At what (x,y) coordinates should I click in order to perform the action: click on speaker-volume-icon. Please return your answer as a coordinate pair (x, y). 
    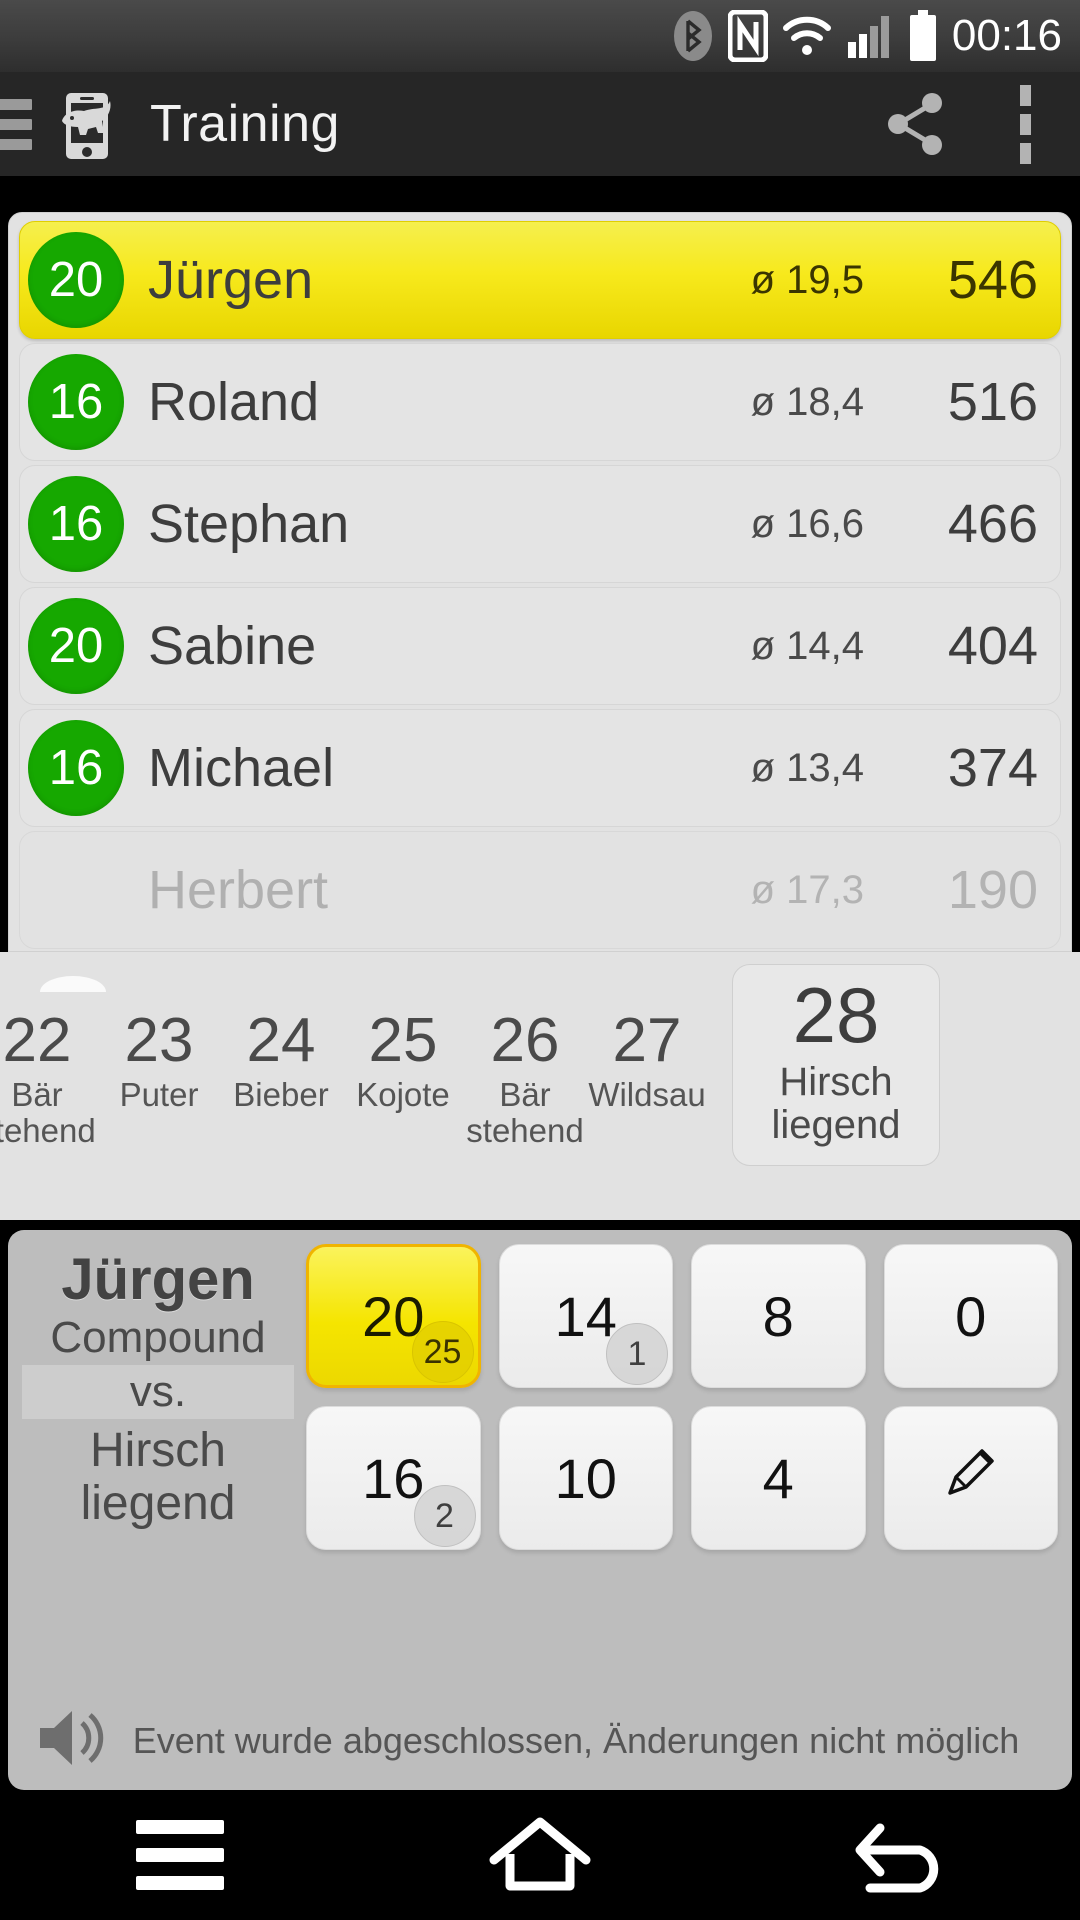
    Looking at the image, I should click on (72, 1740).